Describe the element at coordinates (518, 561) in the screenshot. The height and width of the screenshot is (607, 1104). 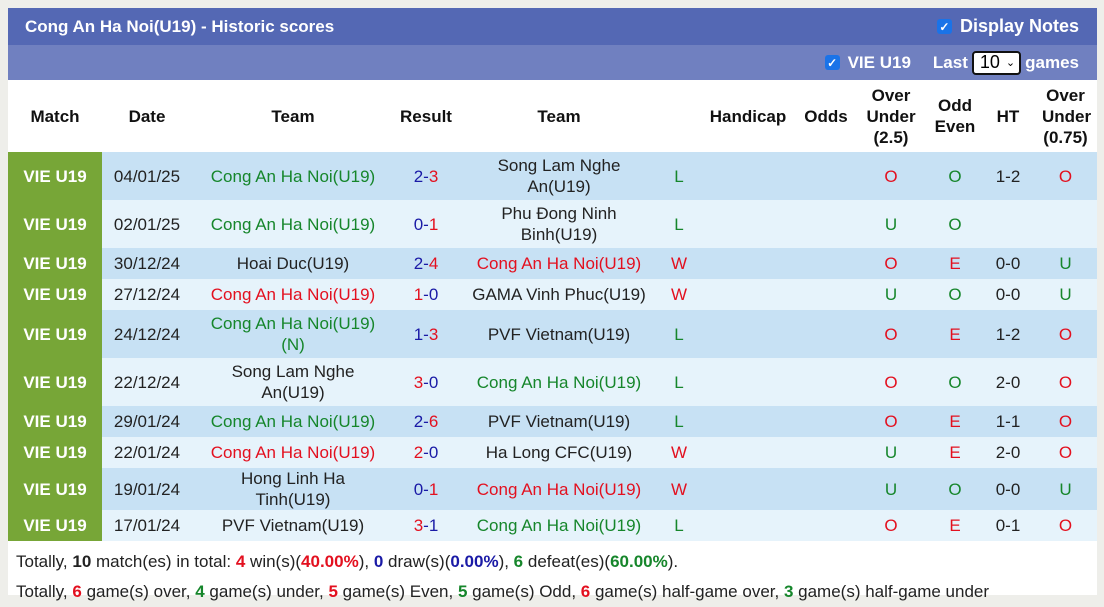
I see `summary-stat-value: 6` at that location.